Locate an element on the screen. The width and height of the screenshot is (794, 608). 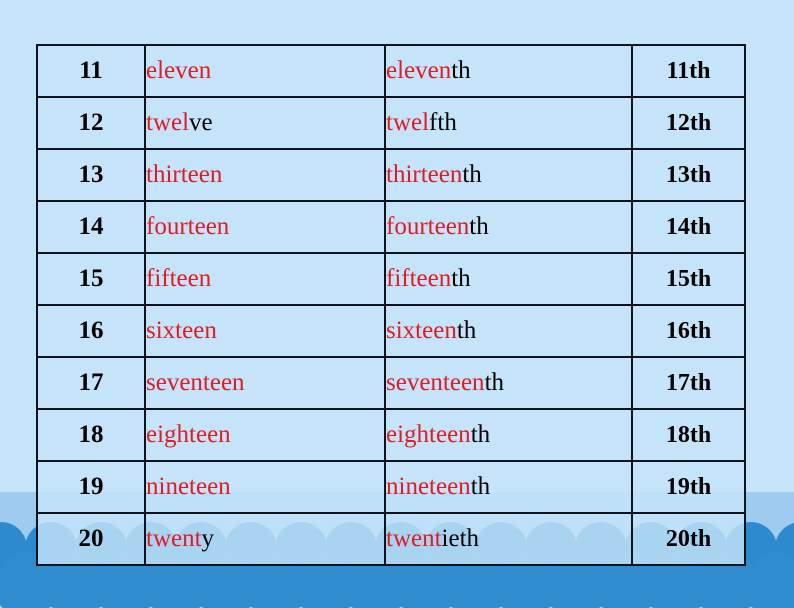
cardinal-word-cell: sixteen is located at coordinates (265, 331).